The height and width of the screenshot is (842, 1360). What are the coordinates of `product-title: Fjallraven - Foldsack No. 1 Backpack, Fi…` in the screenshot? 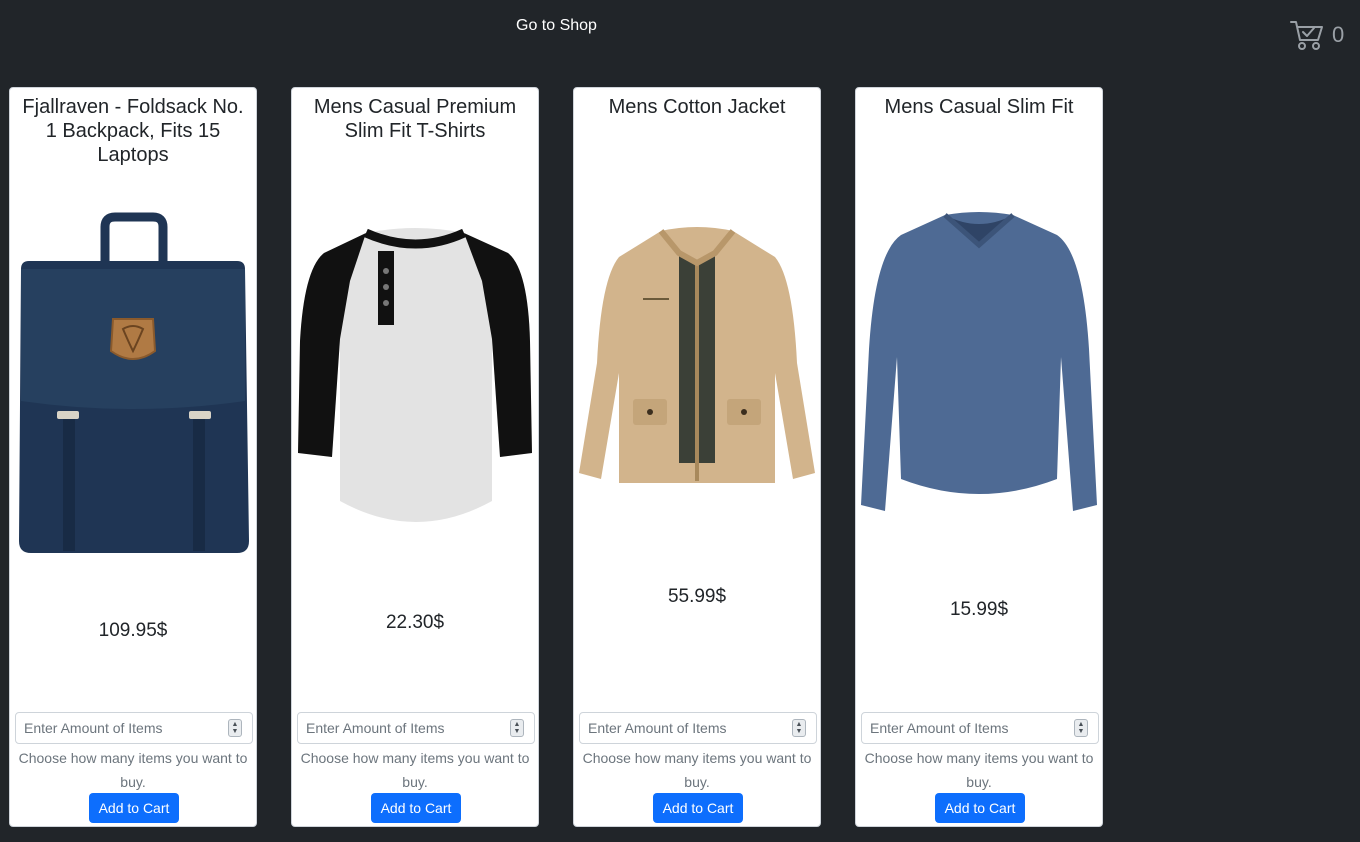 It's located at (133, 131).